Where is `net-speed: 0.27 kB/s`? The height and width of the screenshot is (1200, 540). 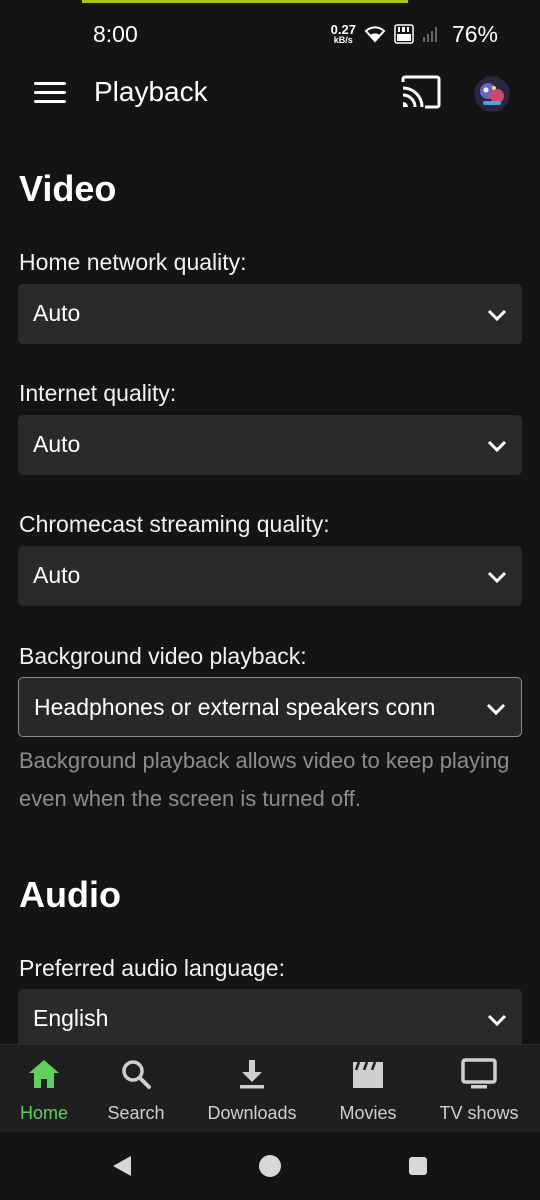 net-speed: 0.27 kB/s is located at coordinates (343, 34).